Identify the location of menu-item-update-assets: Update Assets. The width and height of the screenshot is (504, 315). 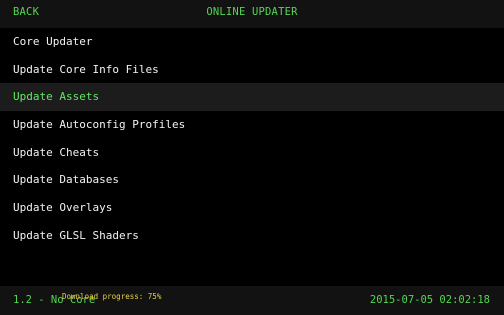
(252, 97).